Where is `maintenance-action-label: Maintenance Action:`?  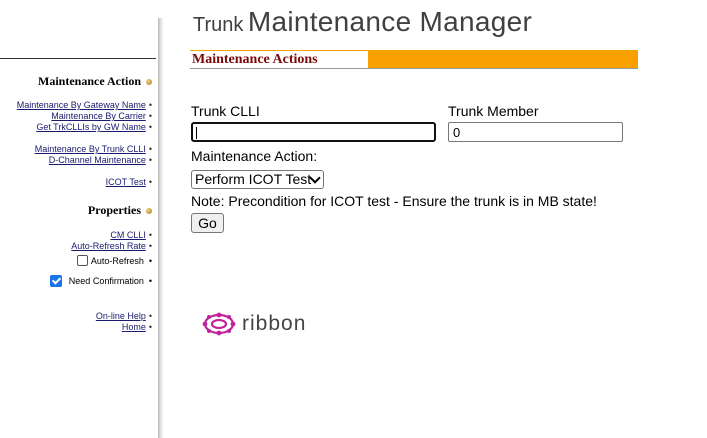
maintenance-action-label: Maintenance Action: is located at coordinates (254, 156).